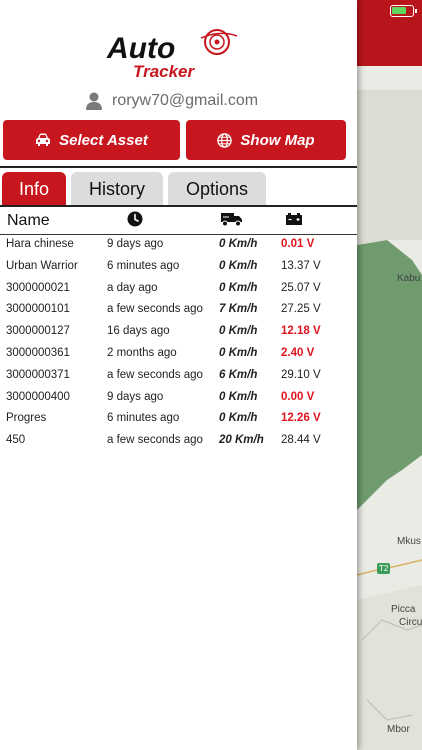  What do you see at coordinates (178, 354) in the screenshot?
I see `table-row: 3000000361 2 months ago 0 Km/h 2.40 V` at bounding box center [178, 354].